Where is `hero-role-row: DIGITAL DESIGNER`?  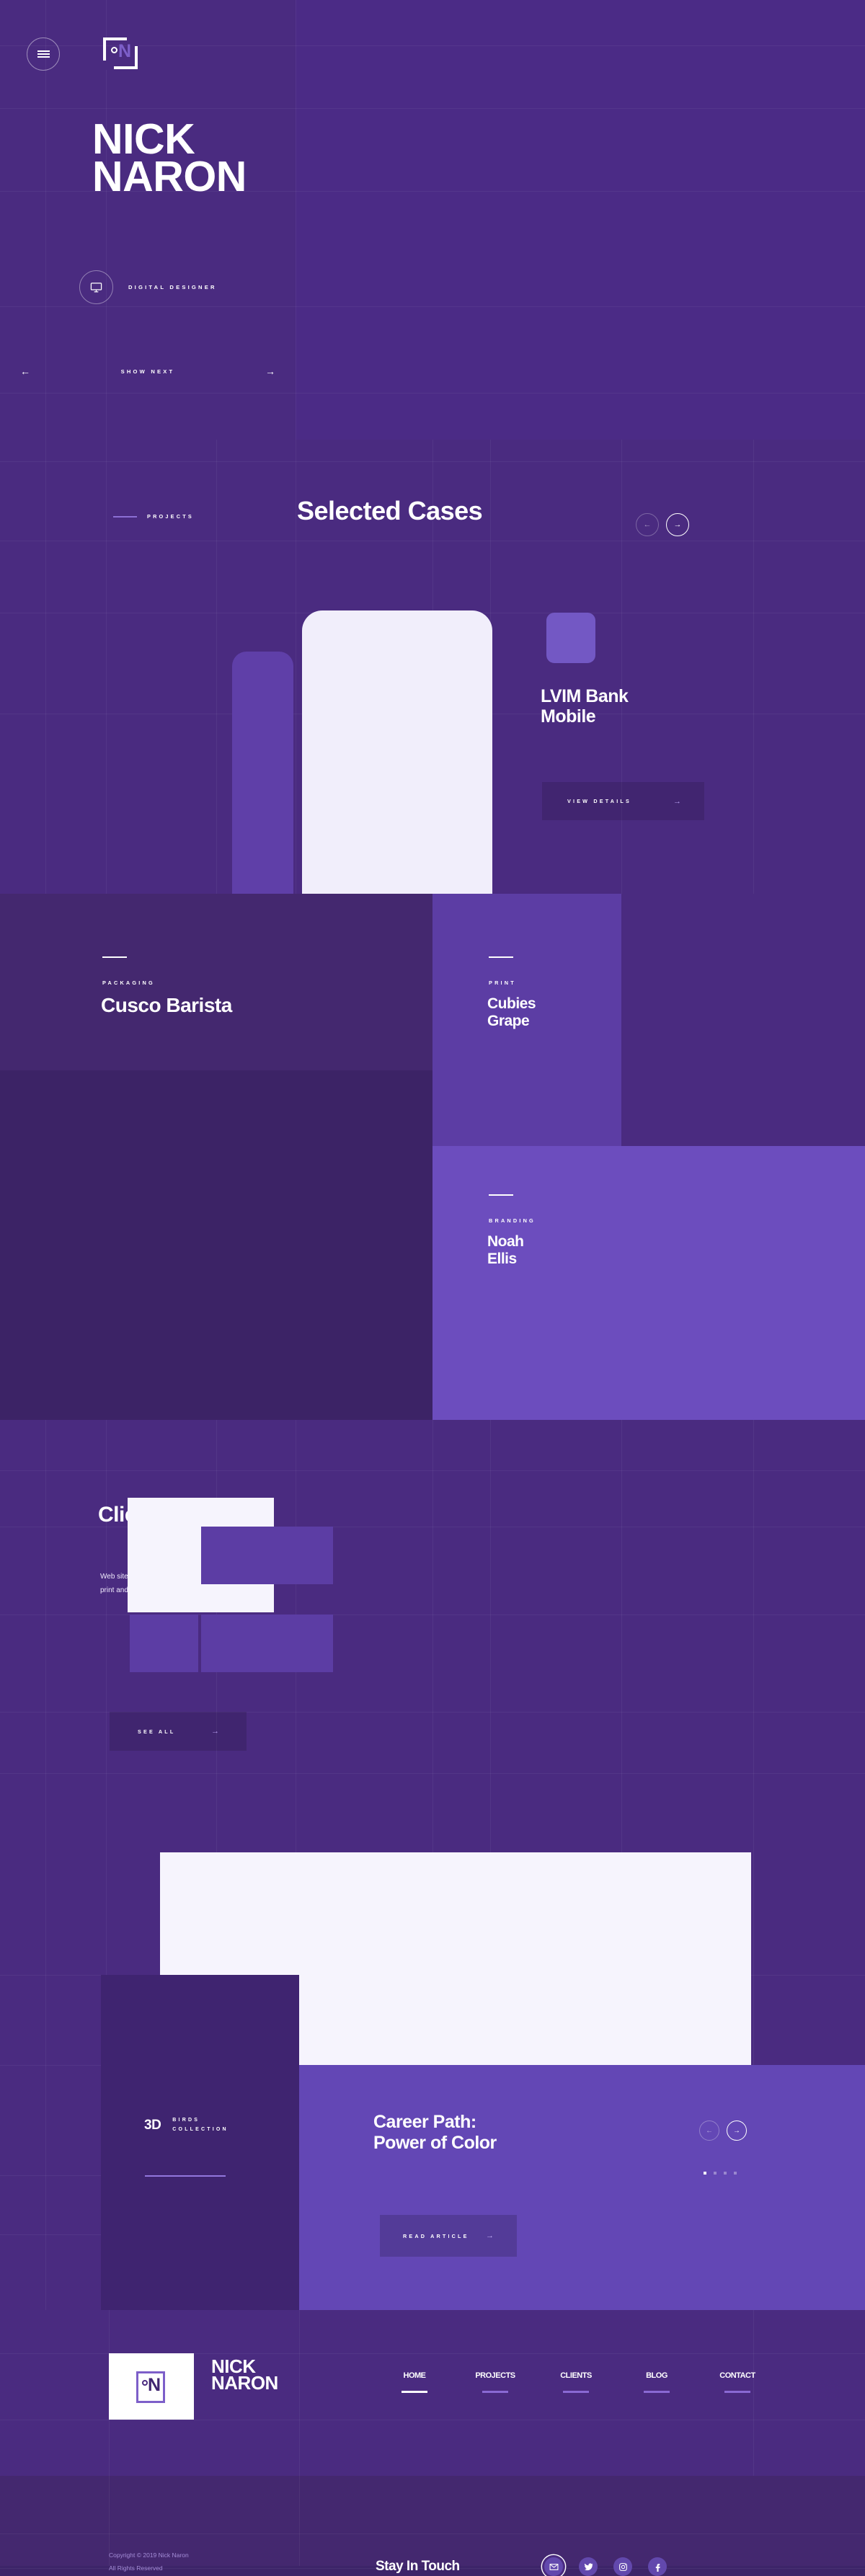
hero-role-row: DIGITAL DESIGNER is located at coordinates (148, 287).